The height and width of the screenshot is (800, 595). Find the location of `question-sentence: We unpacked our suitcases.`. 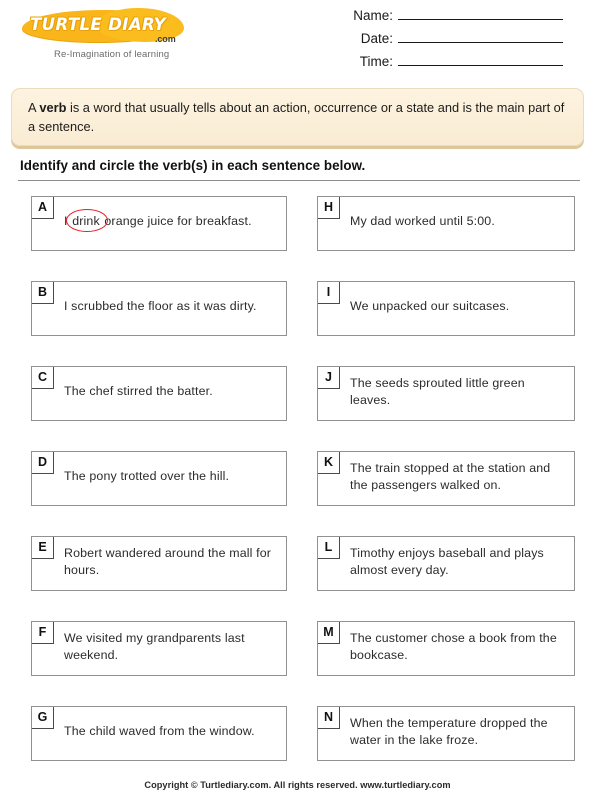

question-sentence: We unpacked our suitcases. is located at coordinates (460, 302).